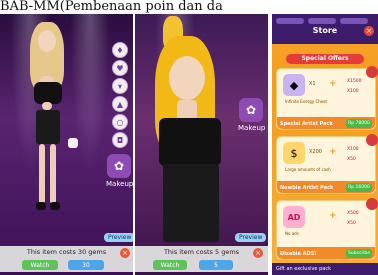 The width and height of the screenshot is (378, 275). What do you see at coordinates (66, 252) in the screenshot?
I see `cost-text: This item costs 30 gems` at bounding box center [66, 252].